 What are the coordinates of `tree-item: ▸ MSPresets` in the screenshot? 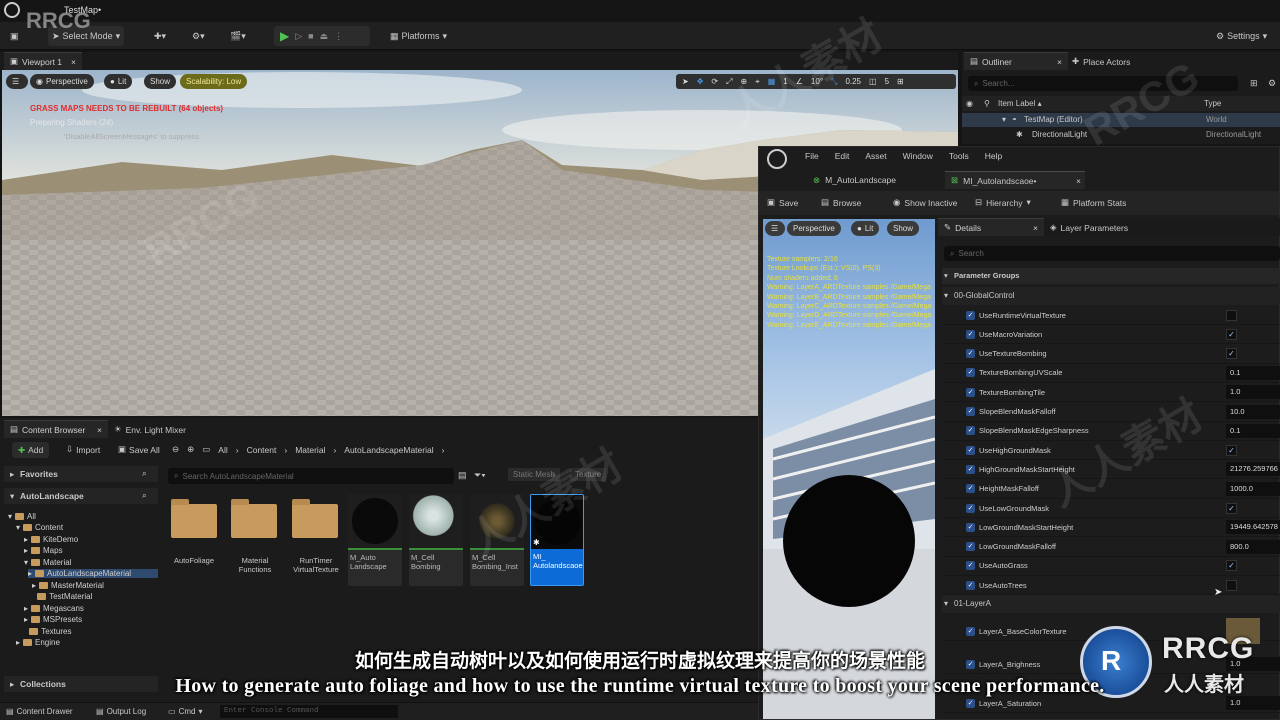 It's located at (53, 619).